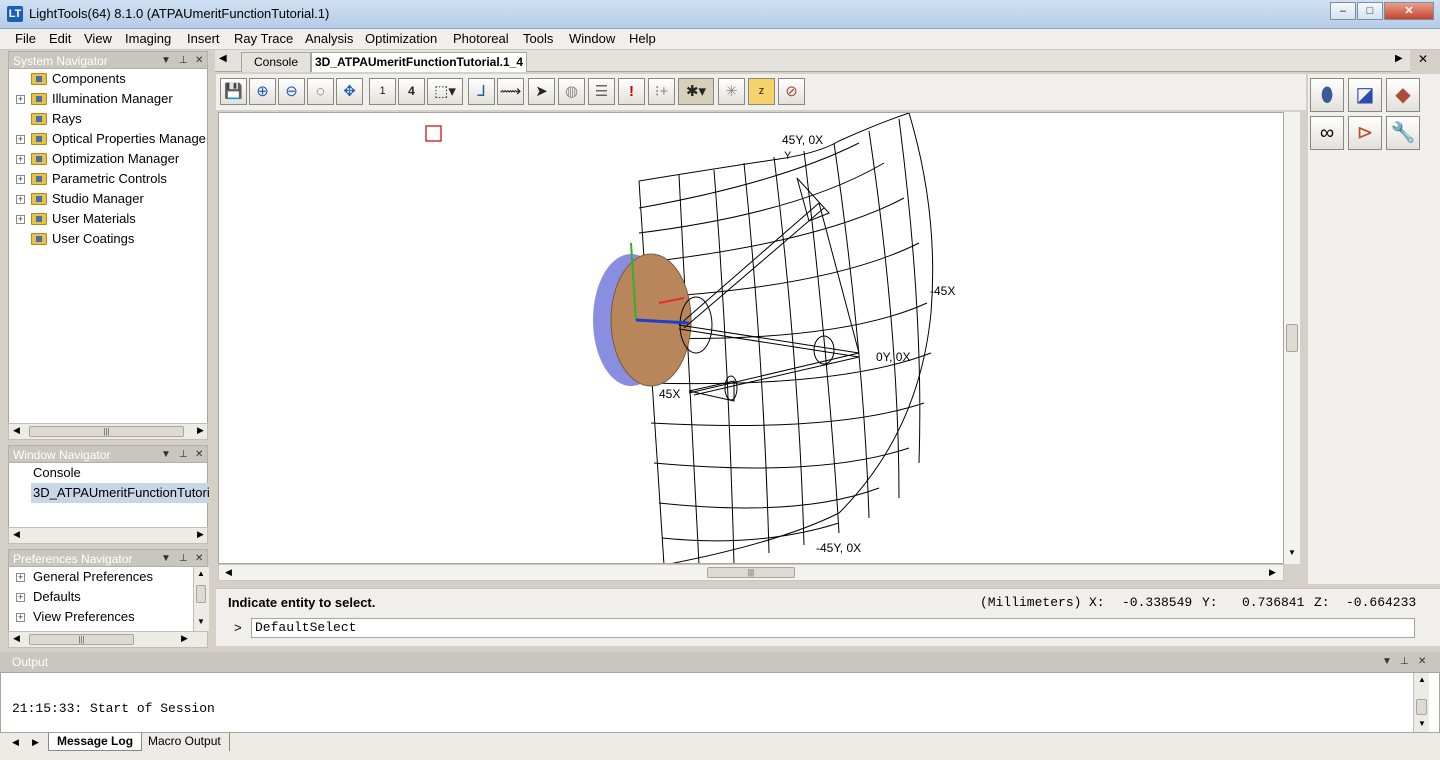 This screenshot has width=1440, height=760. I want to click on wrench-icon: 🔧, so click(1403, 133).